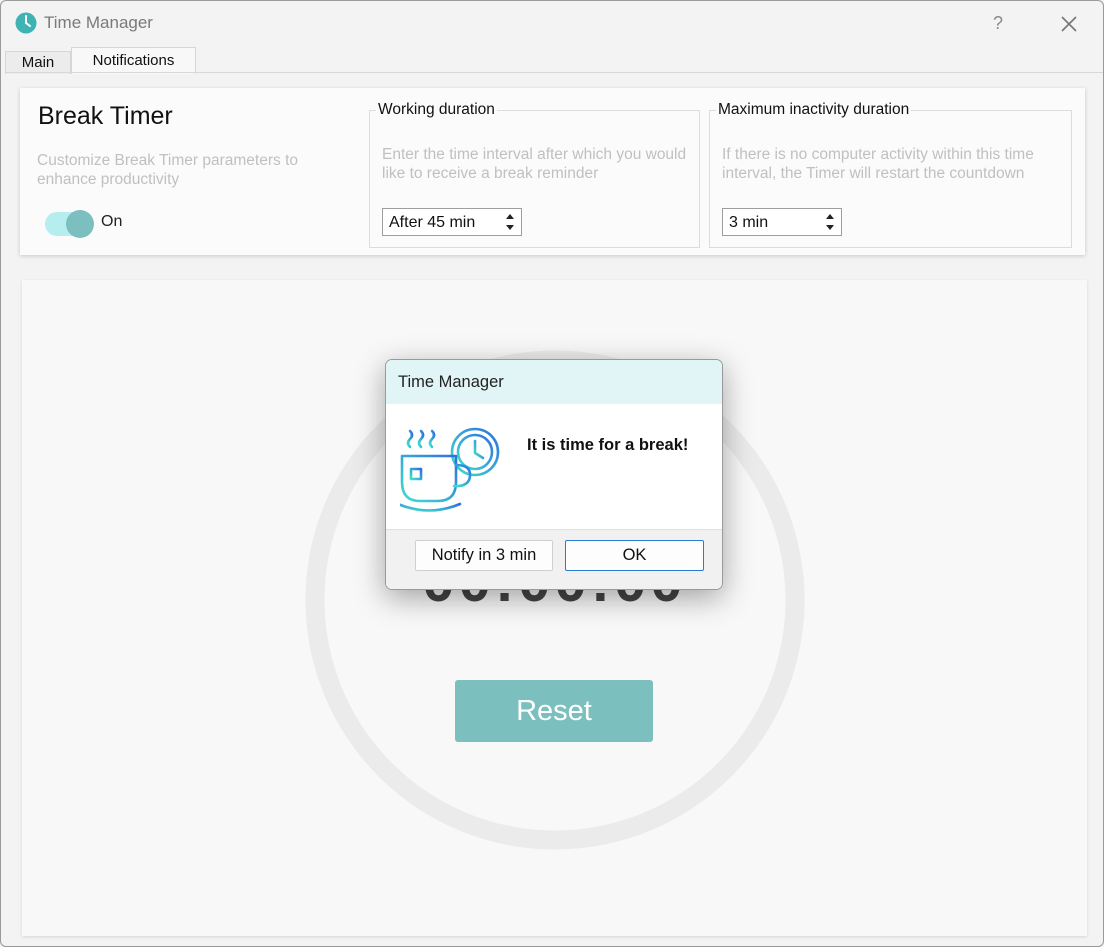  I want to click on inactivity-duration-label: Maximum inactivity duration, so click(814, 109).